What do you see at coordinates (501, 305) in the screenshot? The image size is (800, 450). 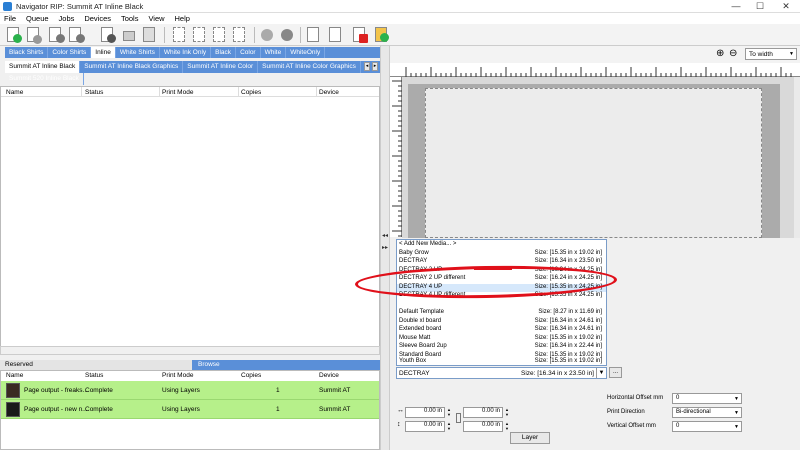 I see `list-item` at bounding box center [501, 305].